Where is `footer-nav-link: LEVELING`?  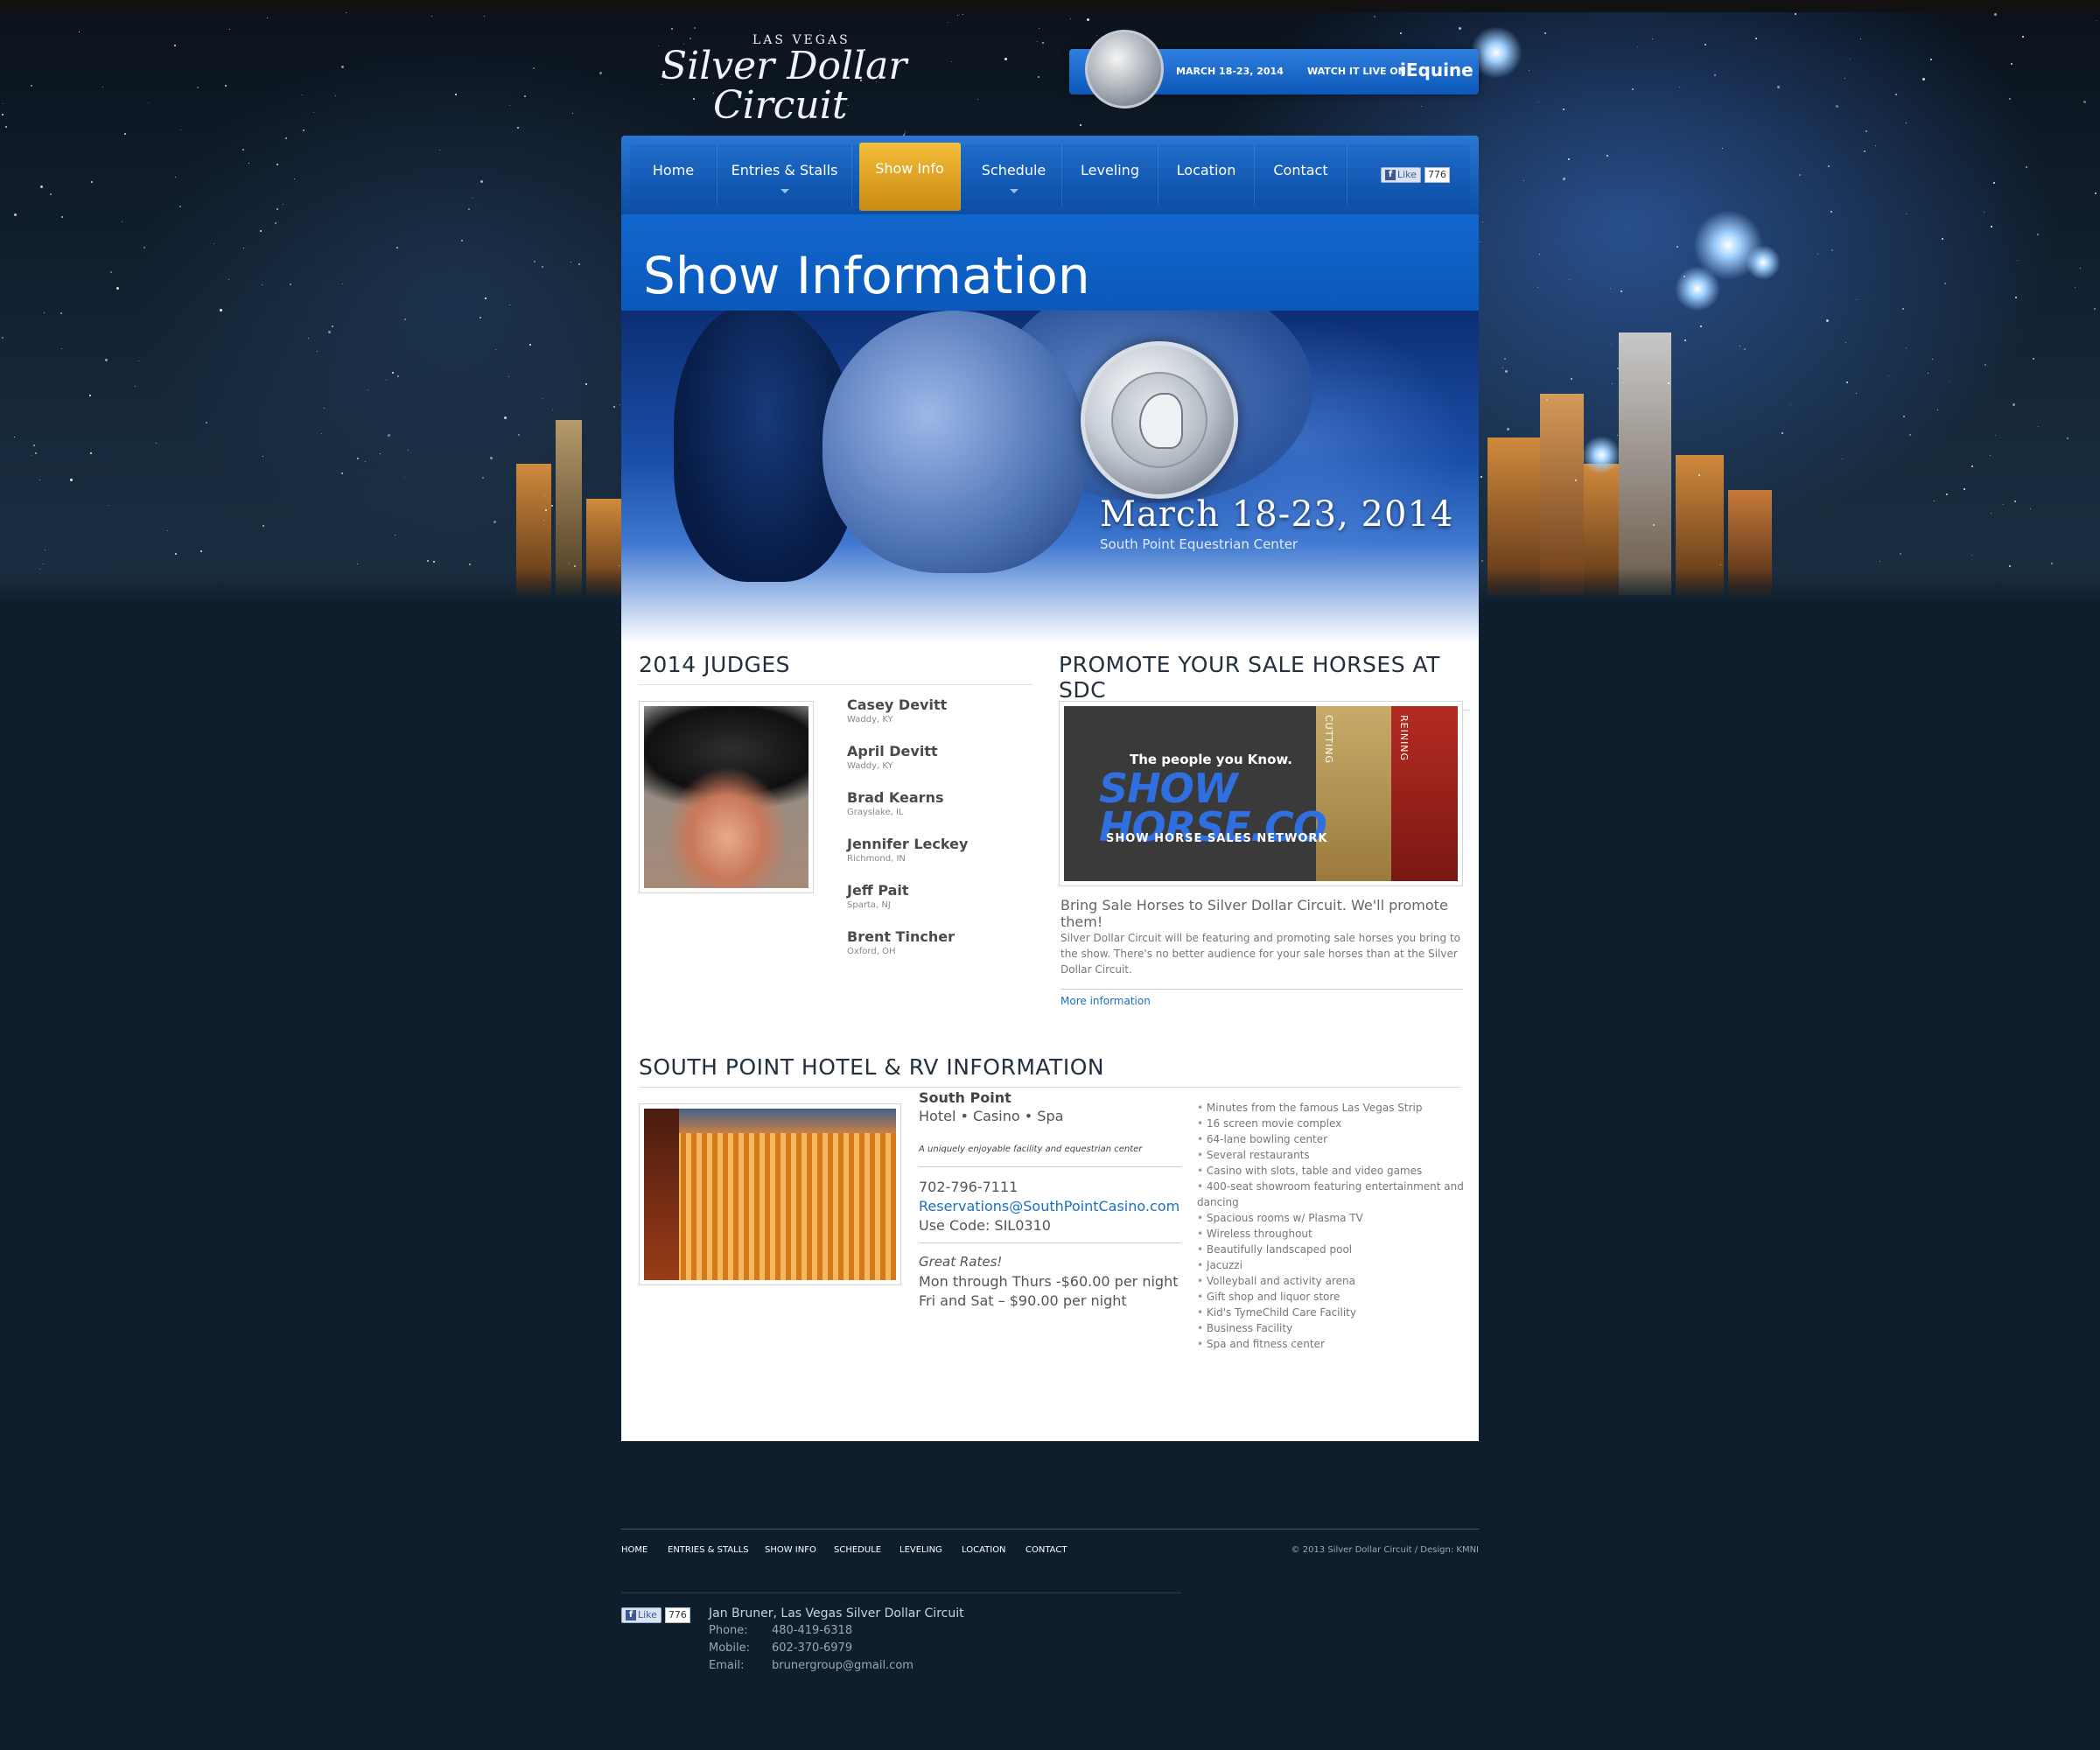
footer-nav-link: LEVELING is located at coordinates (921, 1550).